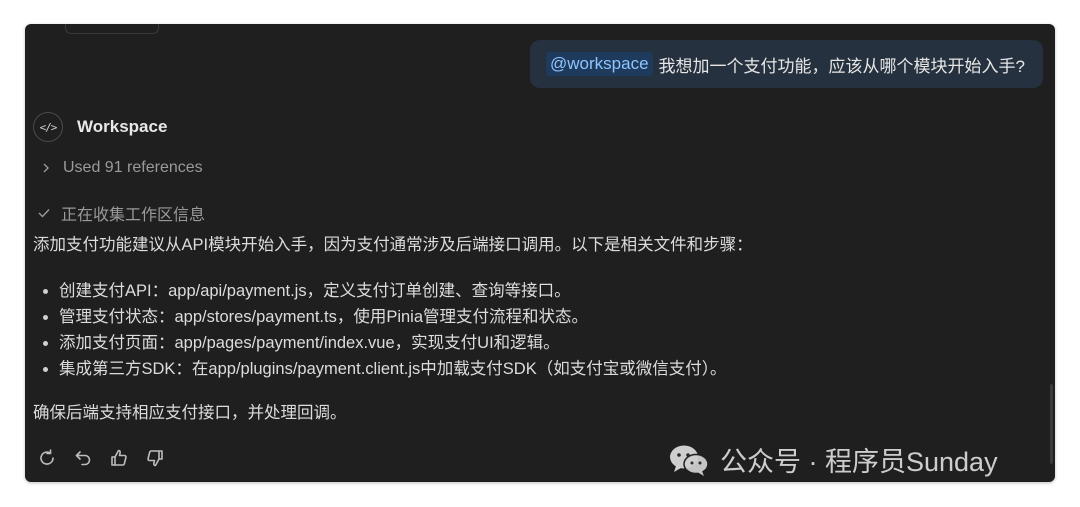 This screenshot has width=1080, height=507. What do you see at coordinates (1051, 424) in the screenshot?
I see `scrollbar` at bounding box center [1051, 424].